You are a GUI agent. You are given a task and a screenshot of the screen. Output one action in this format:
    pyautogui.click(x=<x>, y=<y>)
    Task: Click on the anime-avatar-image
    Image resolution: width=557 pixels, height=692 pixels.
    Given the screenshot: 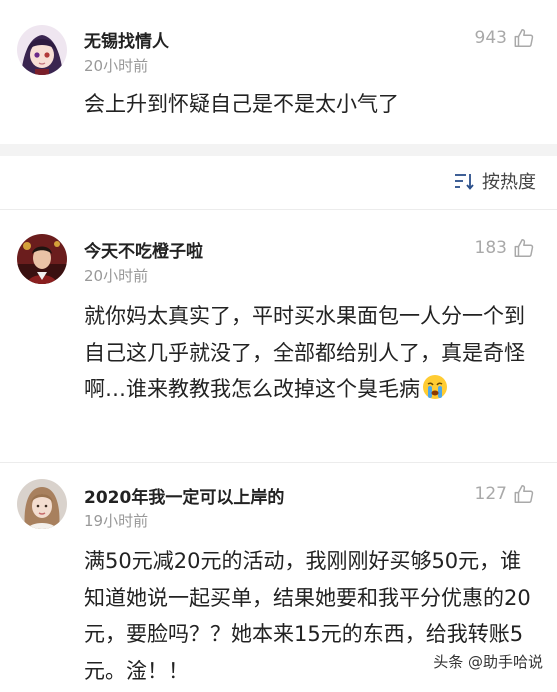 What is the action you would take?
    pyautogui.click(x=42, y=50)
    